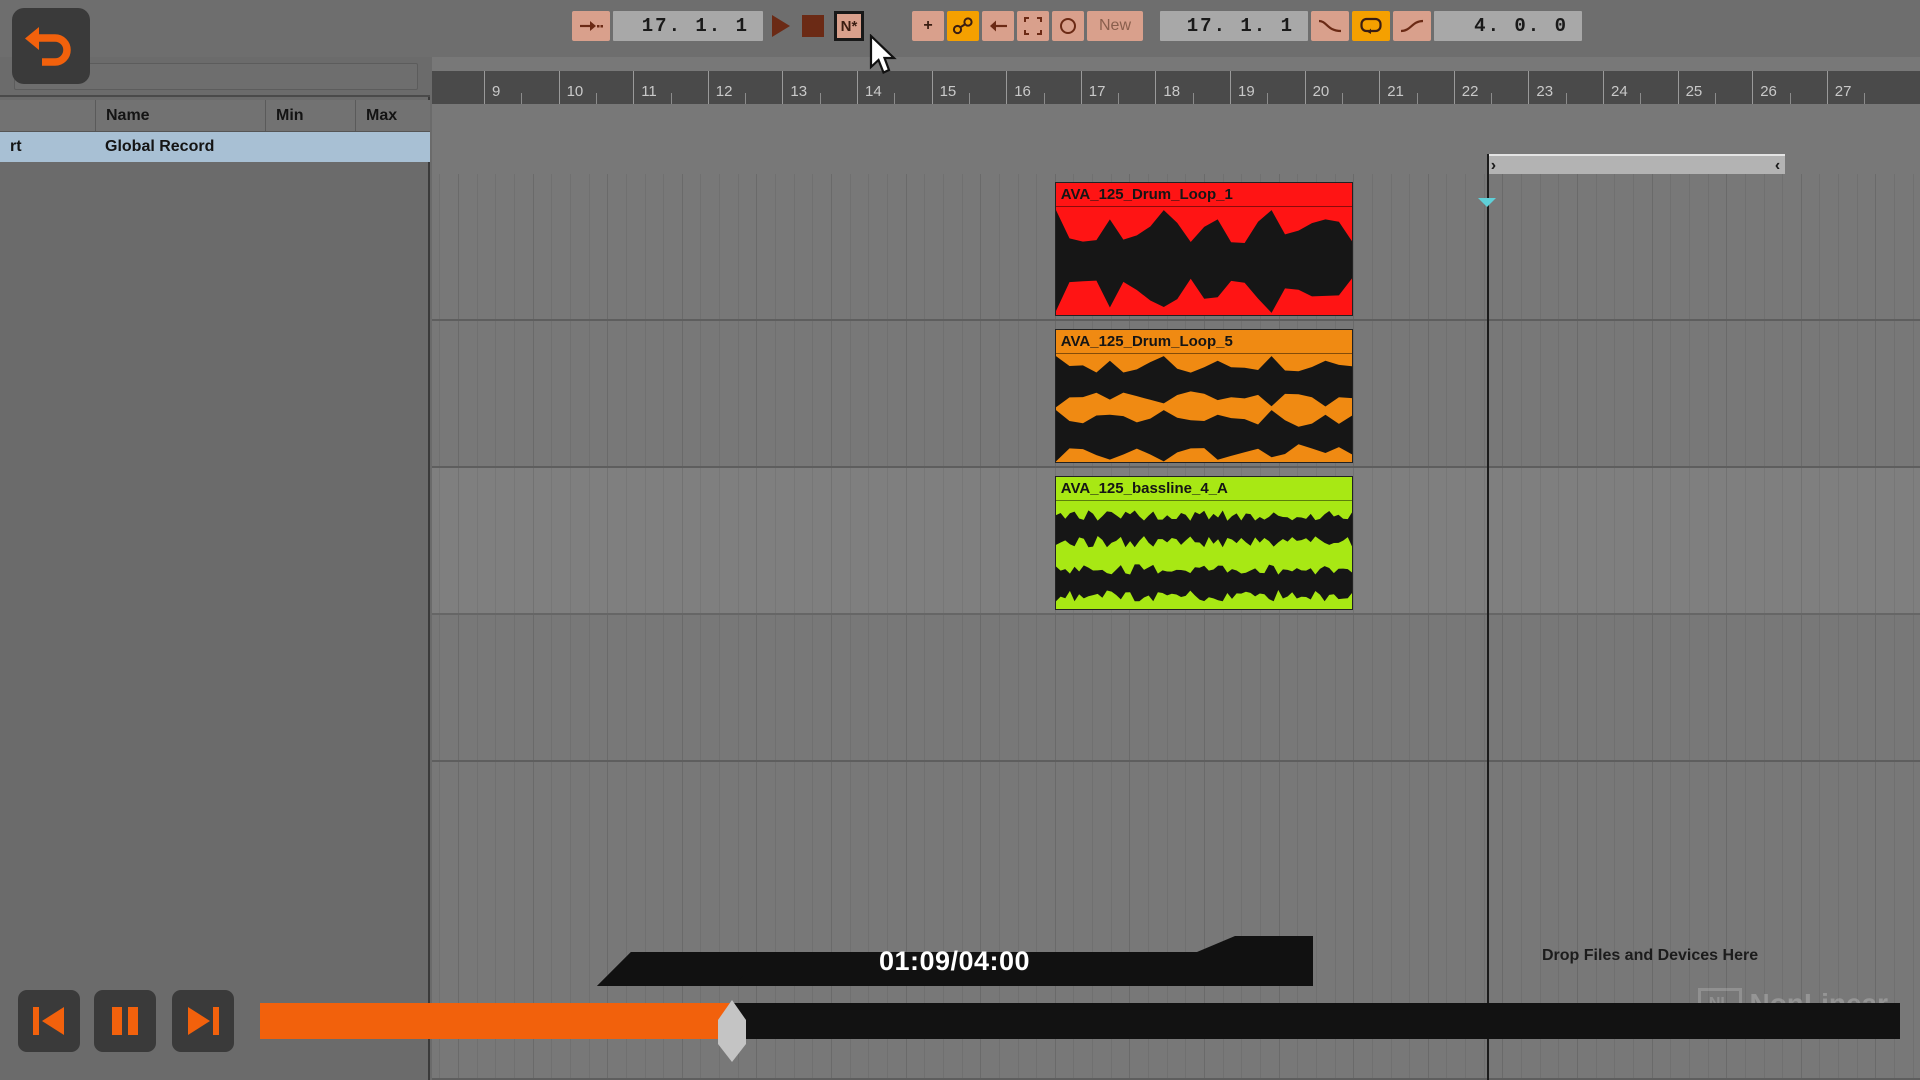 The width and height of the screenshot is (1920, 1080). I want to click on arrow-left-icon, so click(998, 26).